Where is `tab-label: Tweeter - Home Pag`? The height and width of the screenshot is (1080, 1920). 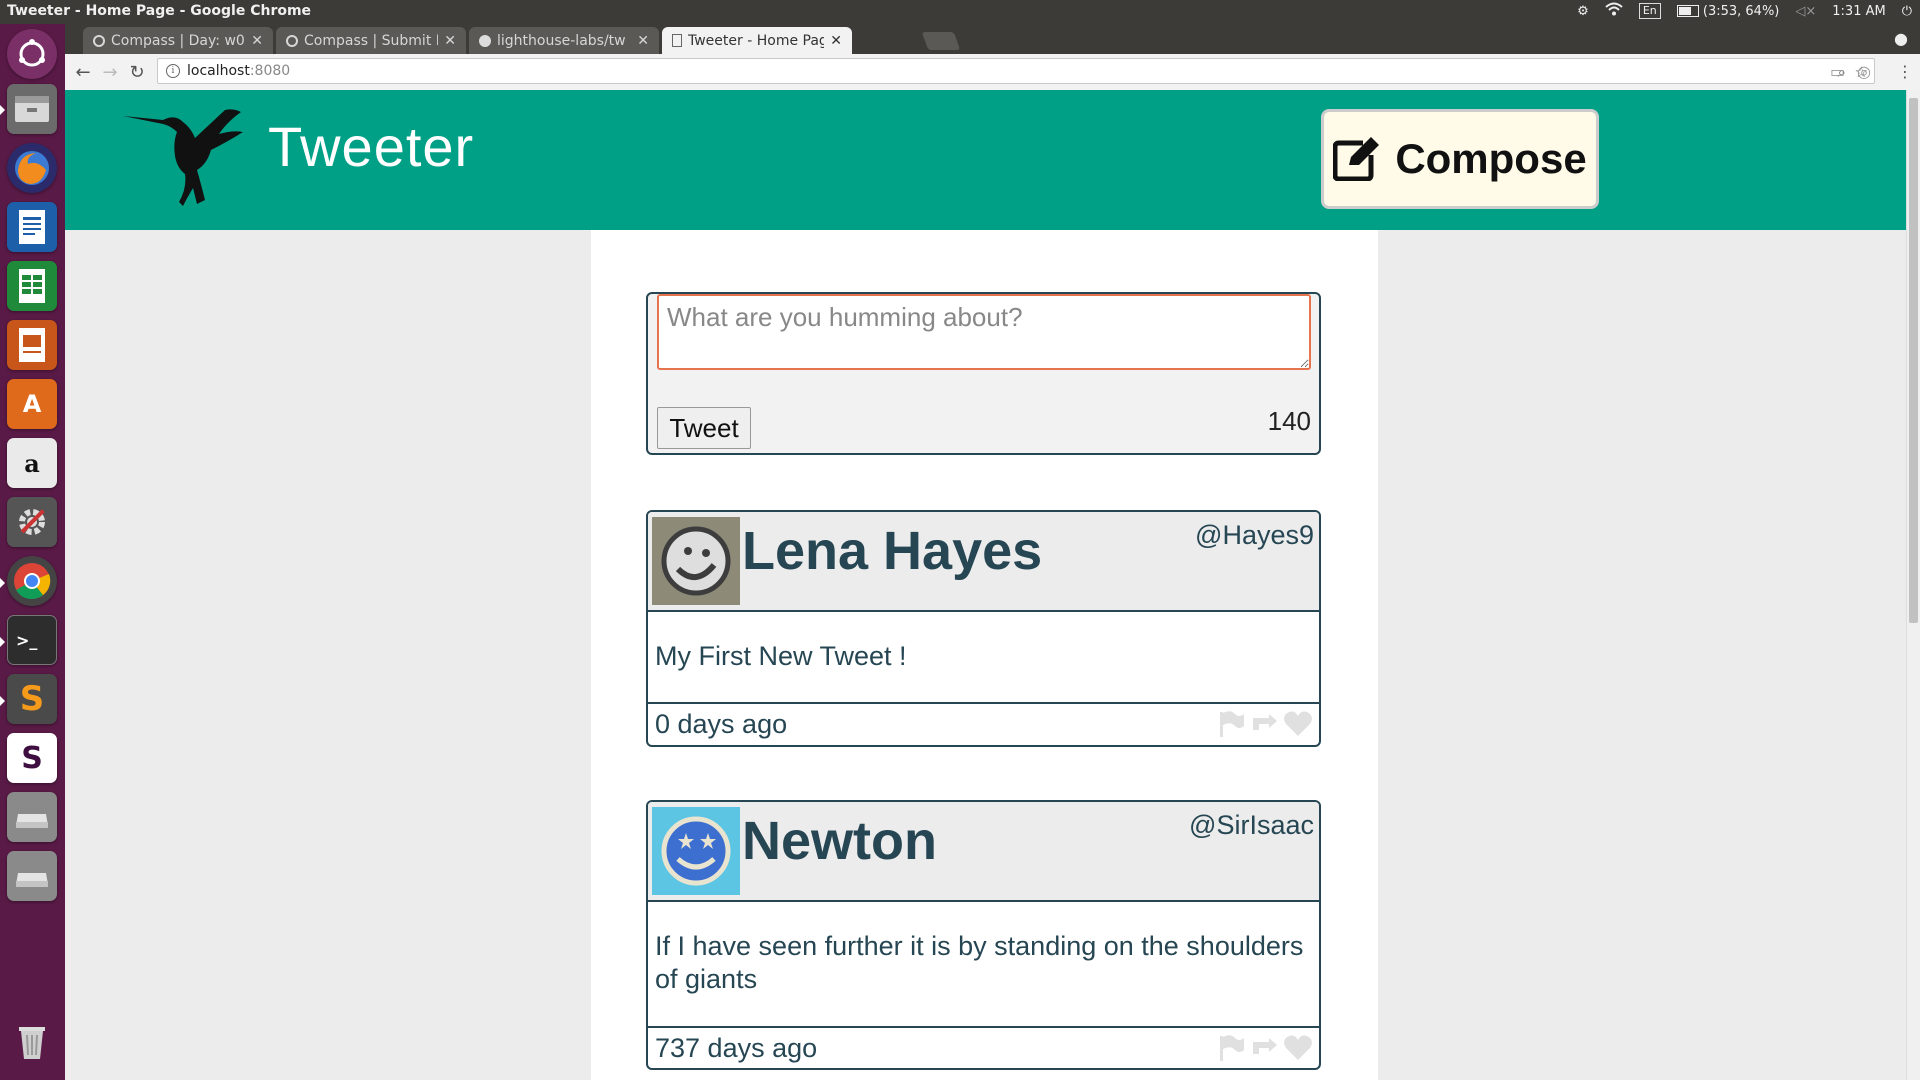 tab-label: Tweeter - Home Pag is located at coordinates (756, 40).